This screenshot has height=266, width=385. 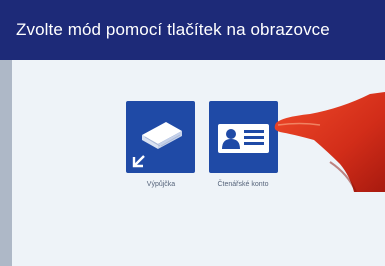 I want to click on arrow-icon, so click(x=138, y=161).